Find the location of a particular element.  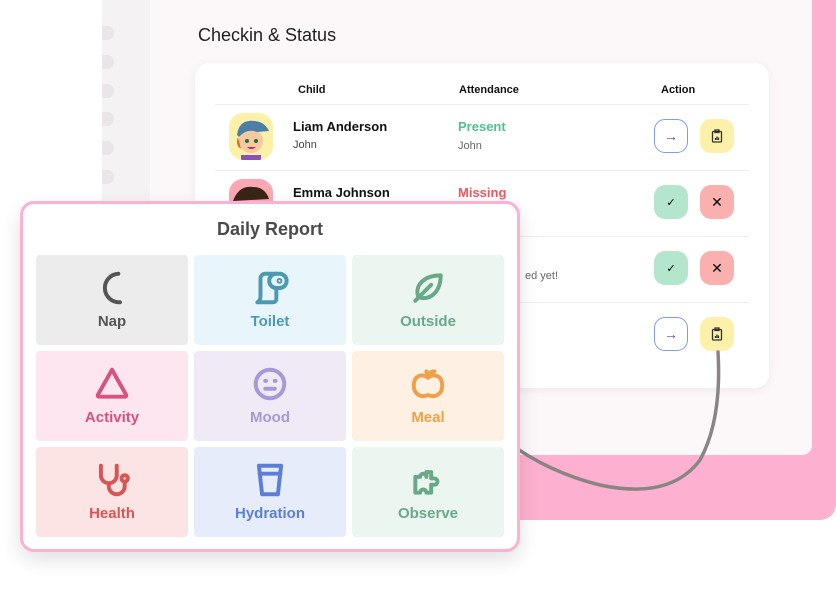

child-name: Liam Anderson is located at coordinates (340, 126).